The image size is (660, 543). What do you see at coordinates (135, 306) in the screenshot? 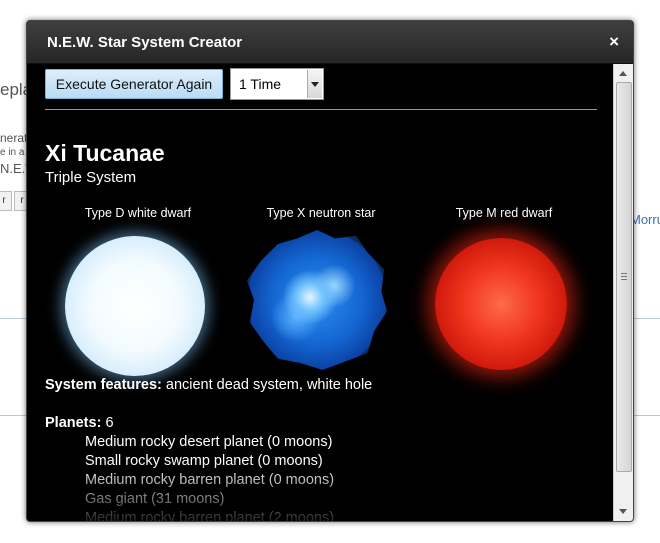
I see `white-dwarf-image` at bounding box center [135, 306].